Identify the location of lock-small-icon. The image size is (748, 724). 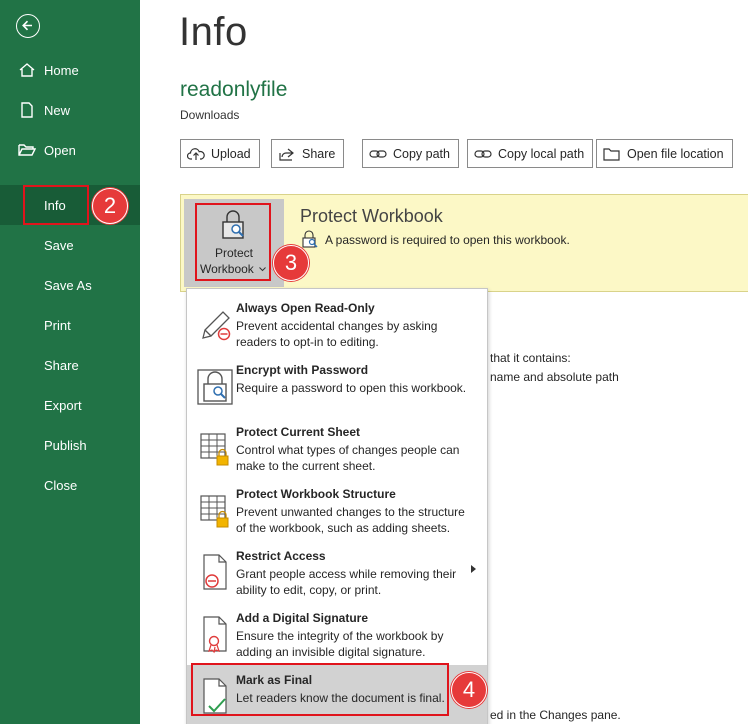
(310, 239).